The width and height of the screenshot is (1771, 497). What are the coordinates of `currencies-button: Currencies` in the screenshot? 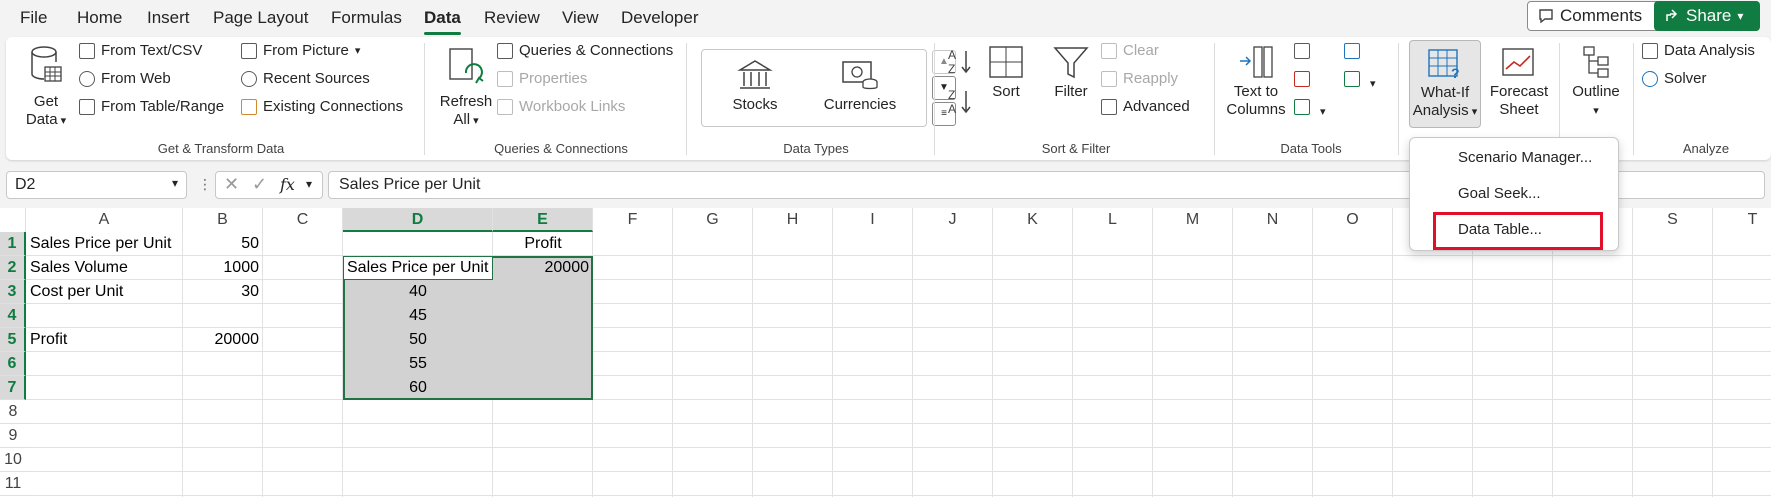 It's located at (860, 86).